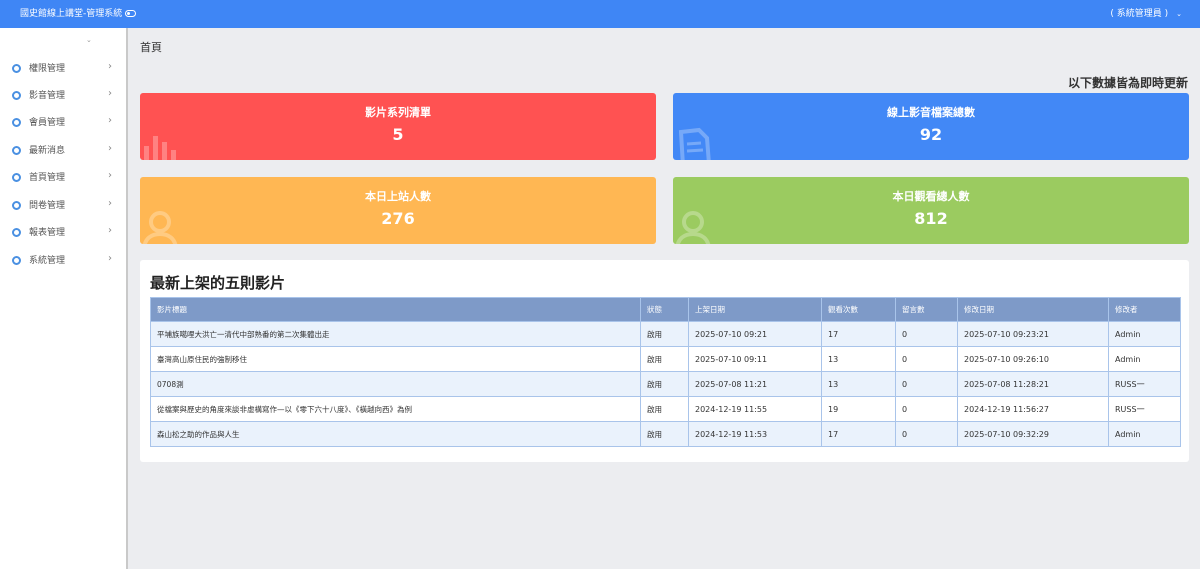  I want to click on column-header: 影片標題, so click(395, 309).